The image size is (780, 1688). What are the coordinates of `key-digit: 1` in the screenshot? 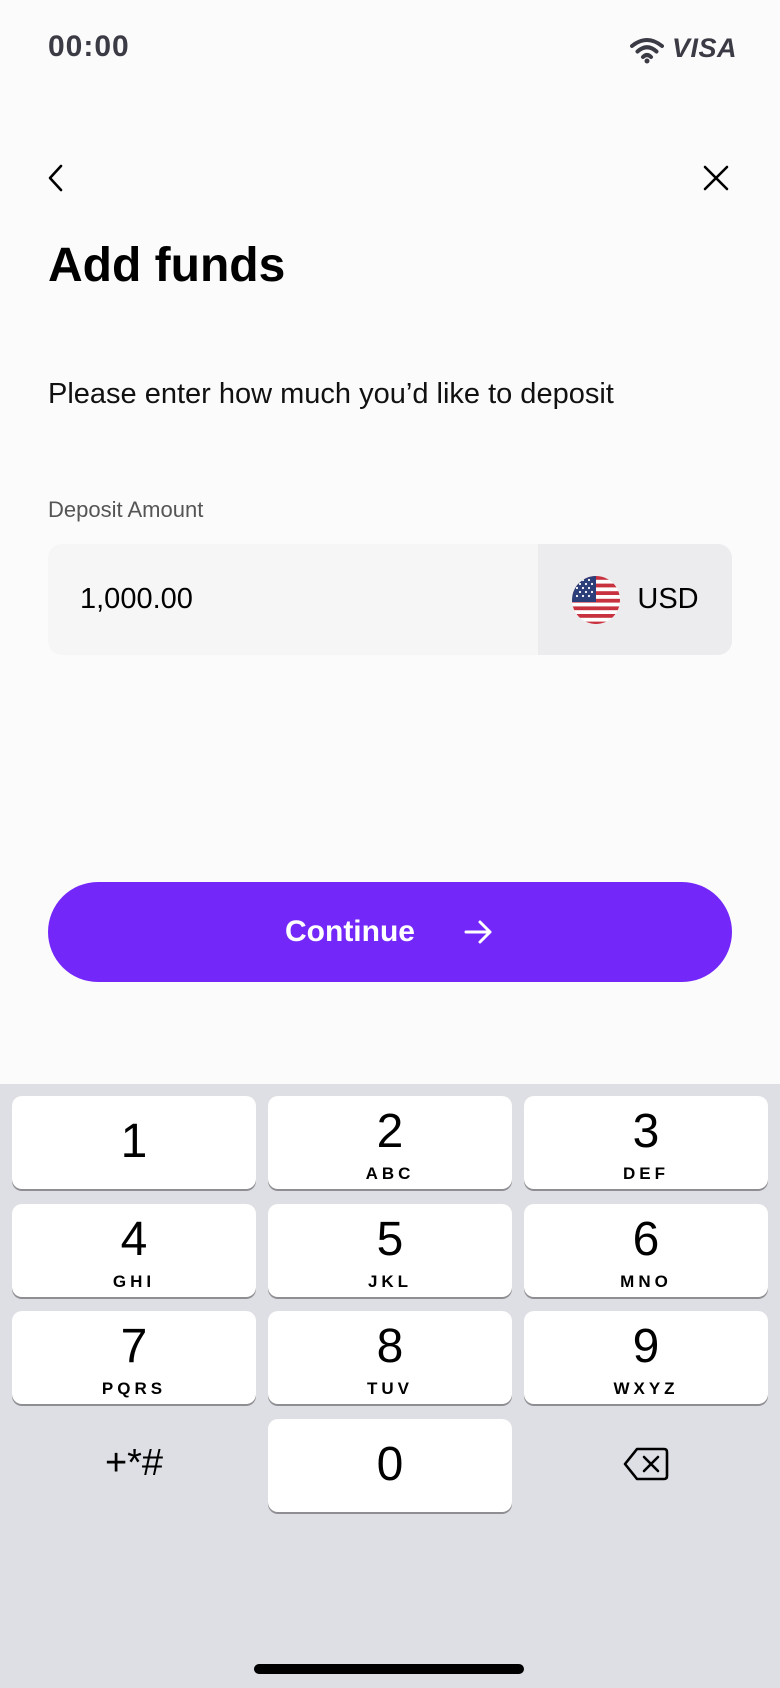 It's located at (134, 1141).